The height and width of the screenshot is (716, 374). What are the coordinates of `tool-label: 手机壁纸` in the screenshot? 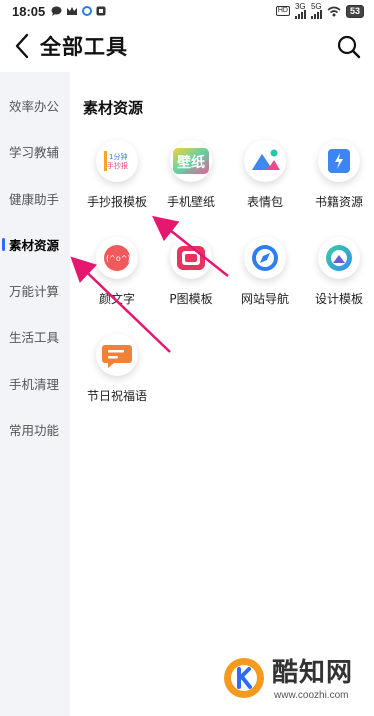 It's located at (190, 202).